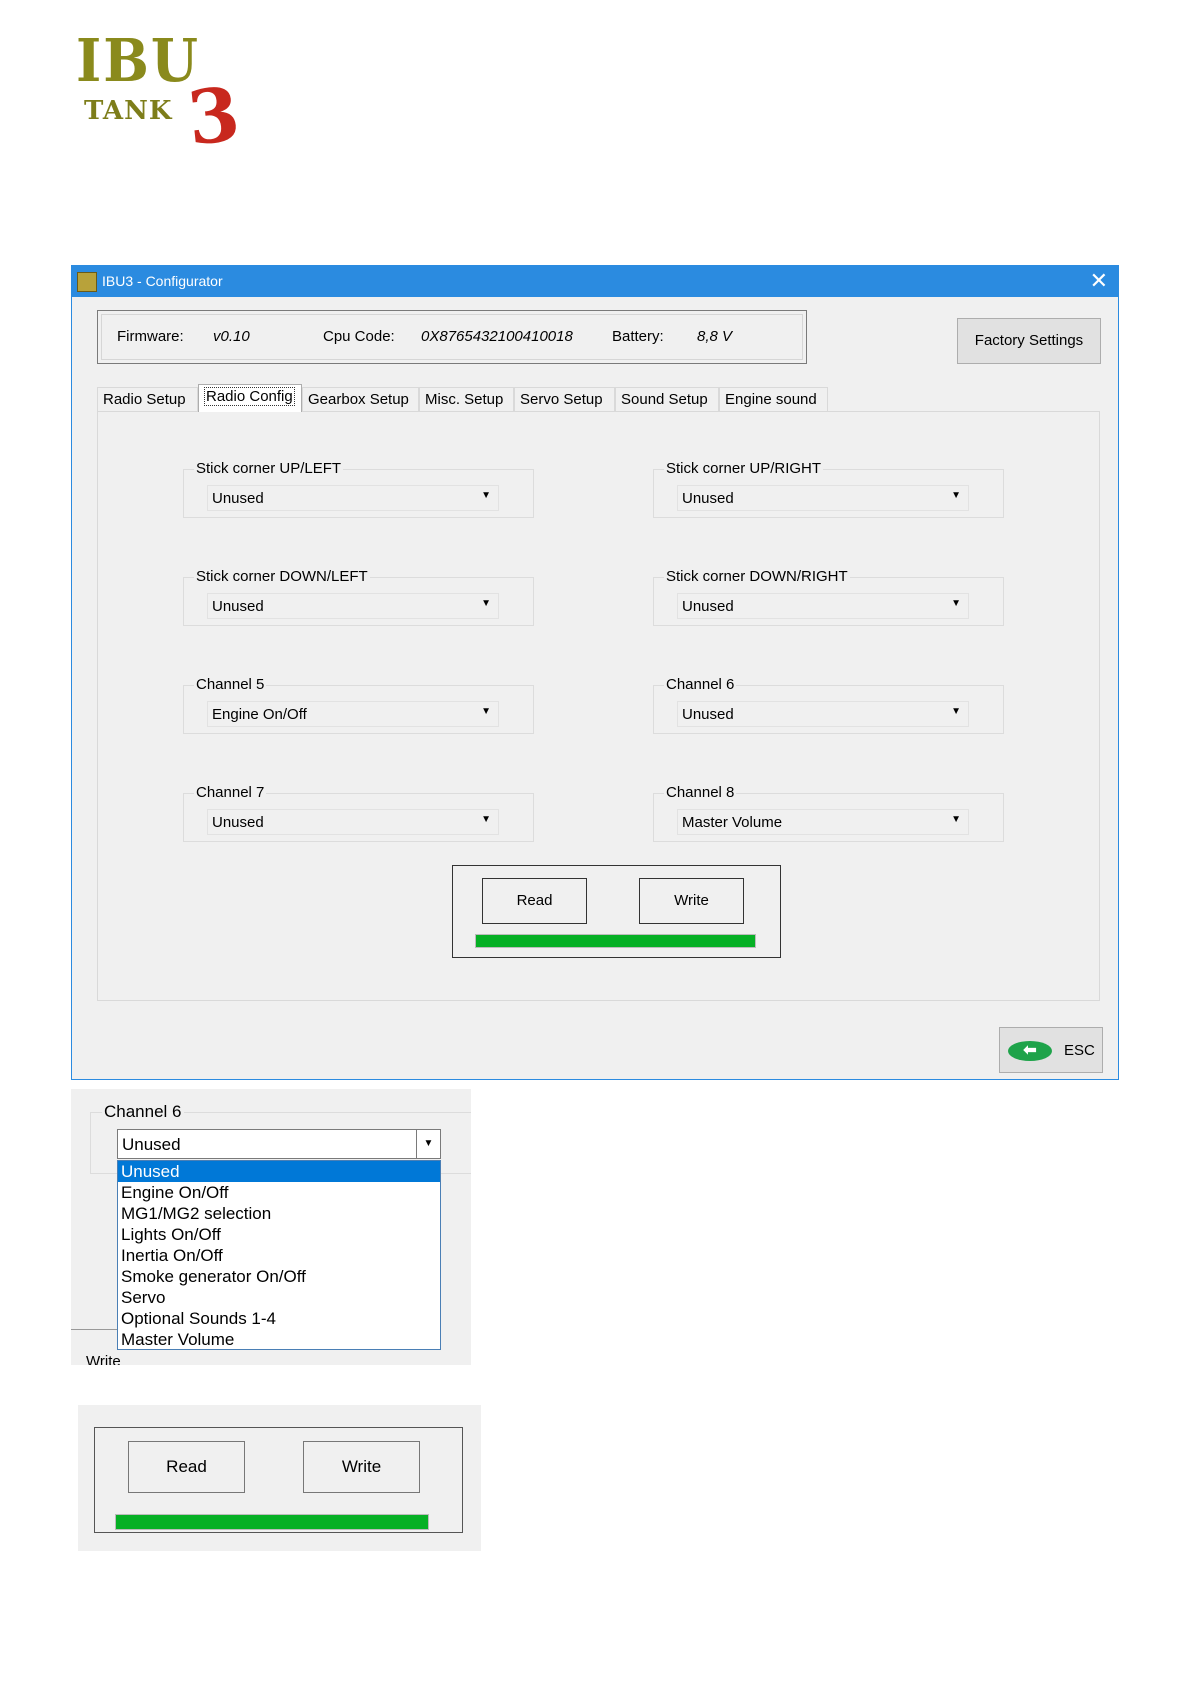  What do you see at coordinates (230, 684) in the screenshot?
I see `group-label: Channel 5` at bounding box center [230, 684].